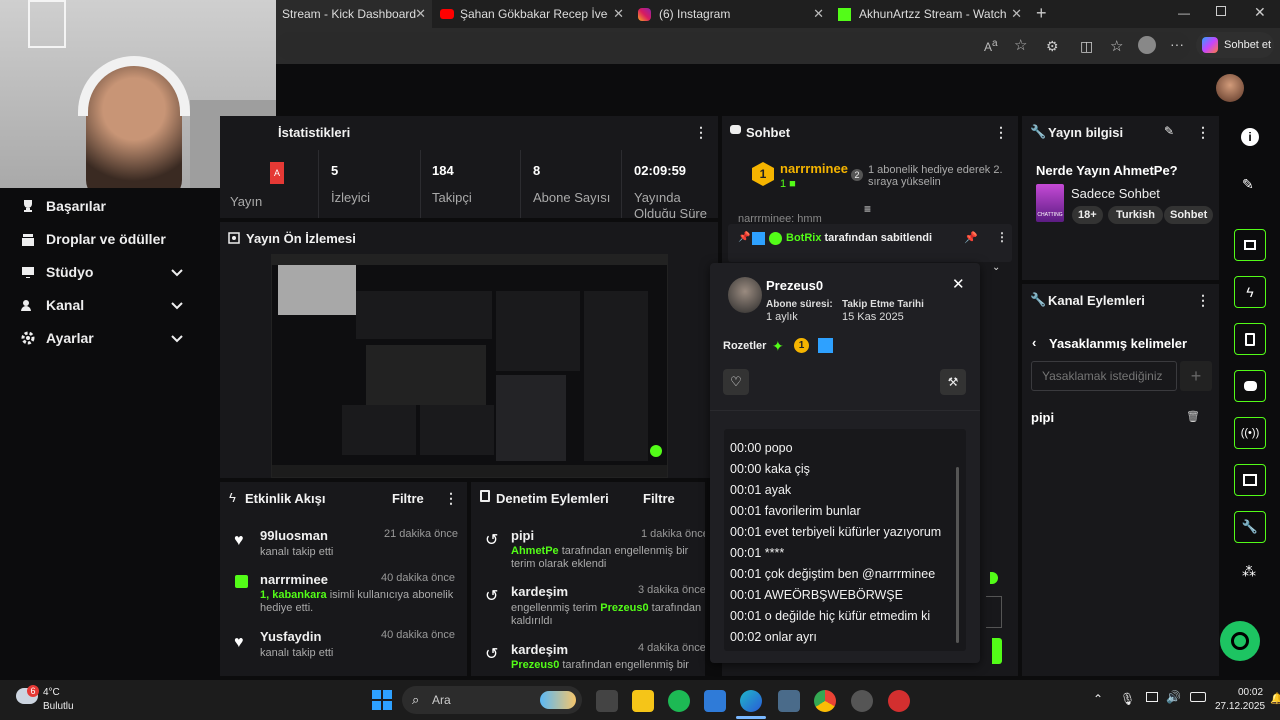  Describe the element at coordinates (293, 595) in the screenshot. I see `gift-recipient: 1, kabankara` at that location.